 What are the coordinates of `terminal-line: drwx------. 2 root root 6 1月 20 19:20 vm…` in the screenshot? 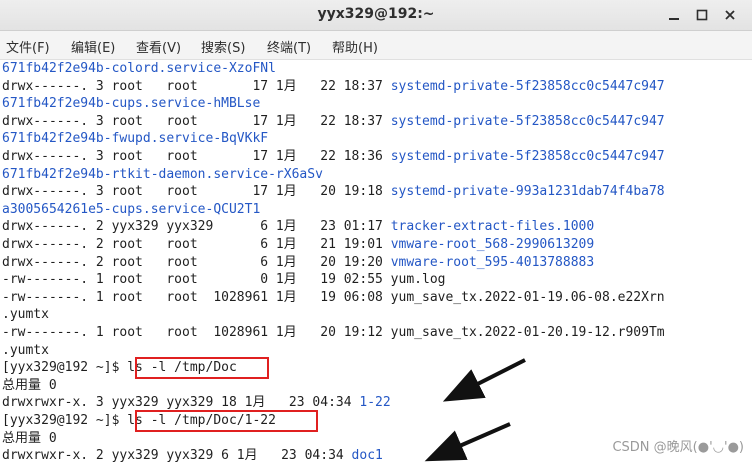 It's located at (298, 262).